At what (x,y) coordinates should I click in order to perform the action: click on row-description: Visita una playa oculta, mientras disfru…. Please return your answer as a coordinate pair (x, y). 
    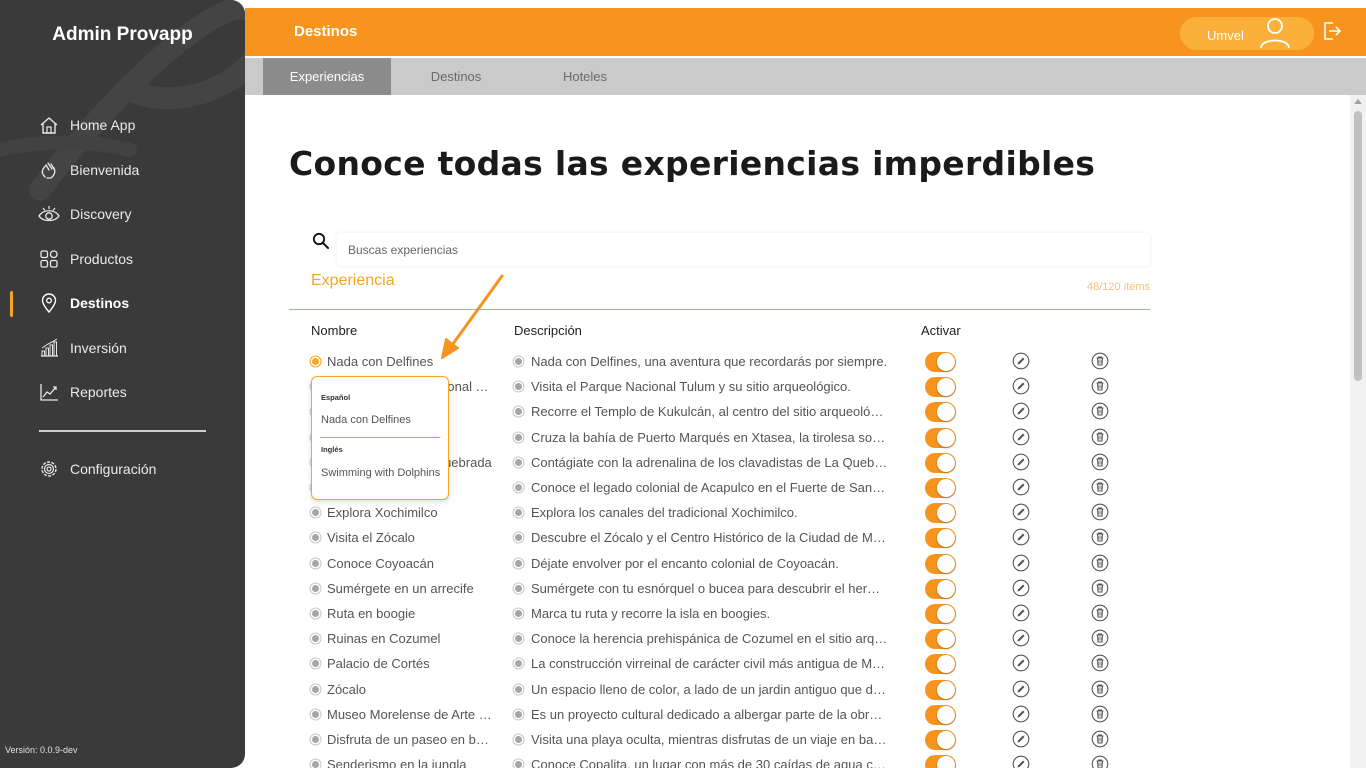
    Looking at the image, I should click on (709, 739).